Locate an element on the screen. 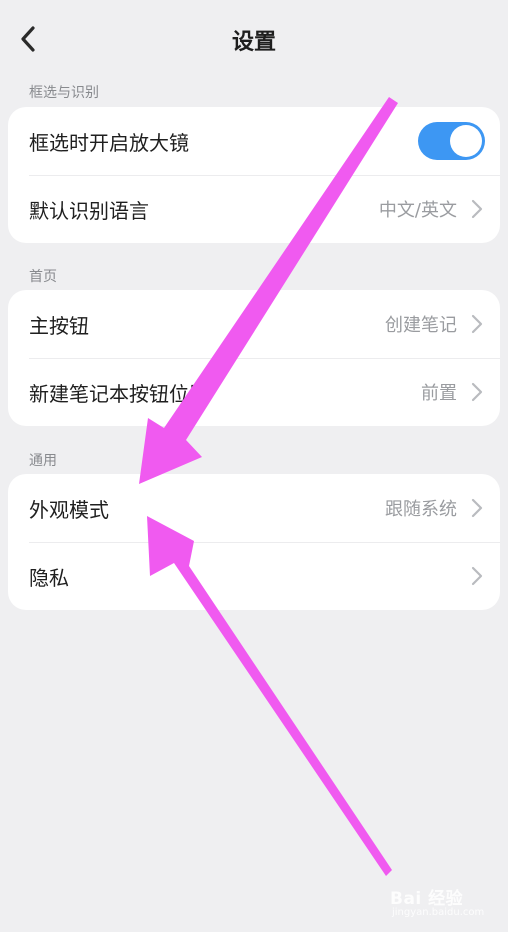 Image resolution: width=508 pixels, height=932 pixels. setting-label: 外观模式 is located at coordinates (69, 509).